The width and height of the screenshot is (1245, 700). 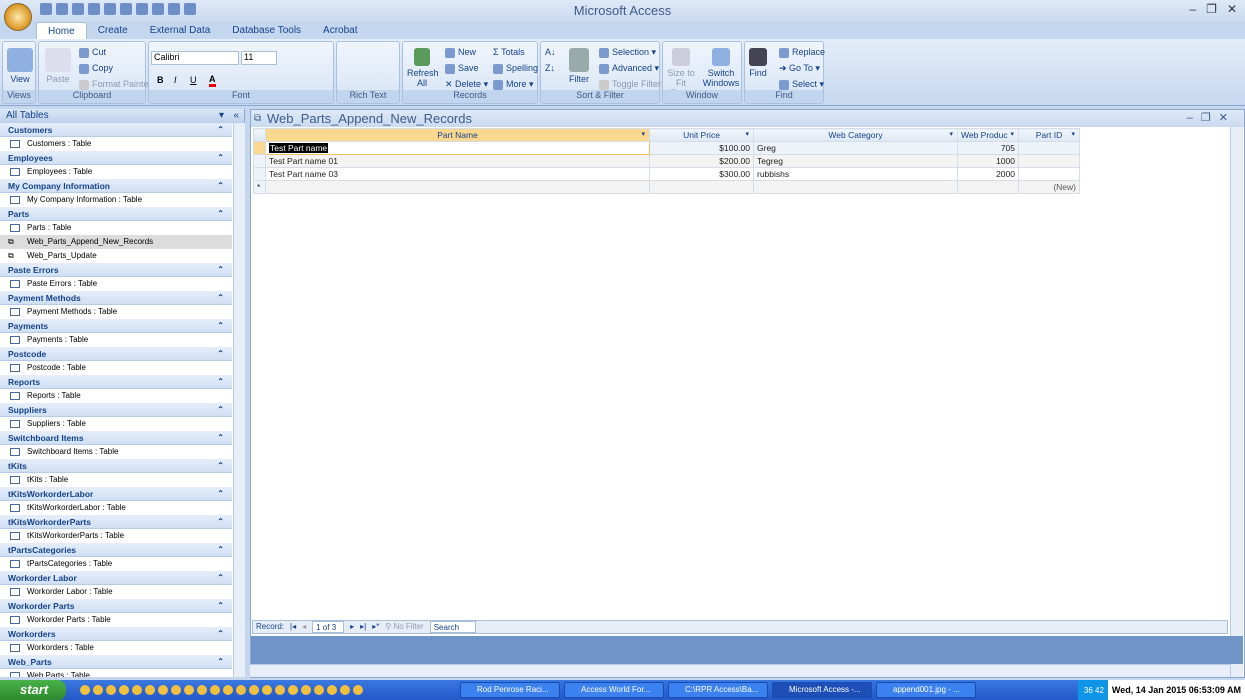 What do you see at coordinates (259, 174) in the screenshot?
I see `row-selector` at bounding box center [259, 174].